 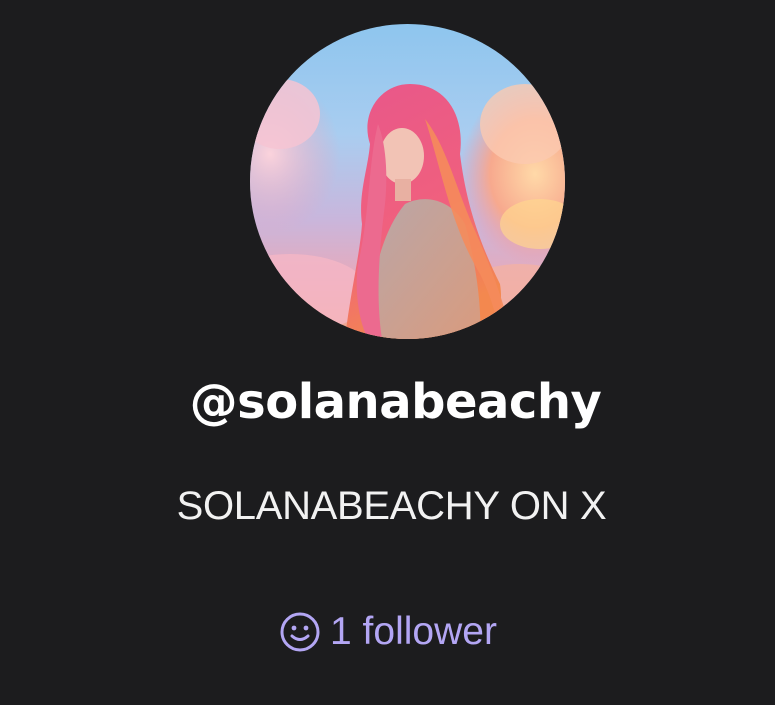 I want to click on followers-count-label: 1 follower, so click(x=413, y=631).